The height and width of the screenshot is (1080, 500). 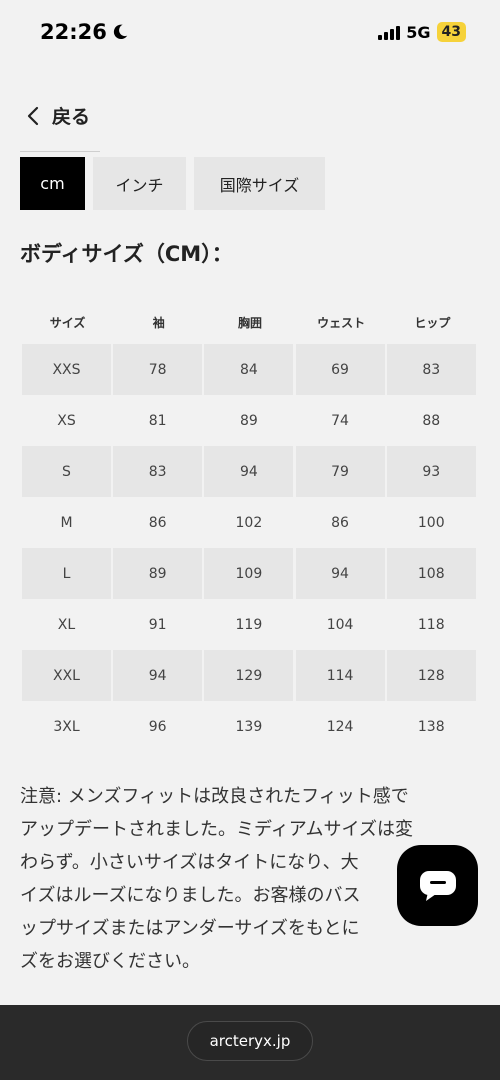 I want to click on tab-cm: cm, so click(x=52, y=183).